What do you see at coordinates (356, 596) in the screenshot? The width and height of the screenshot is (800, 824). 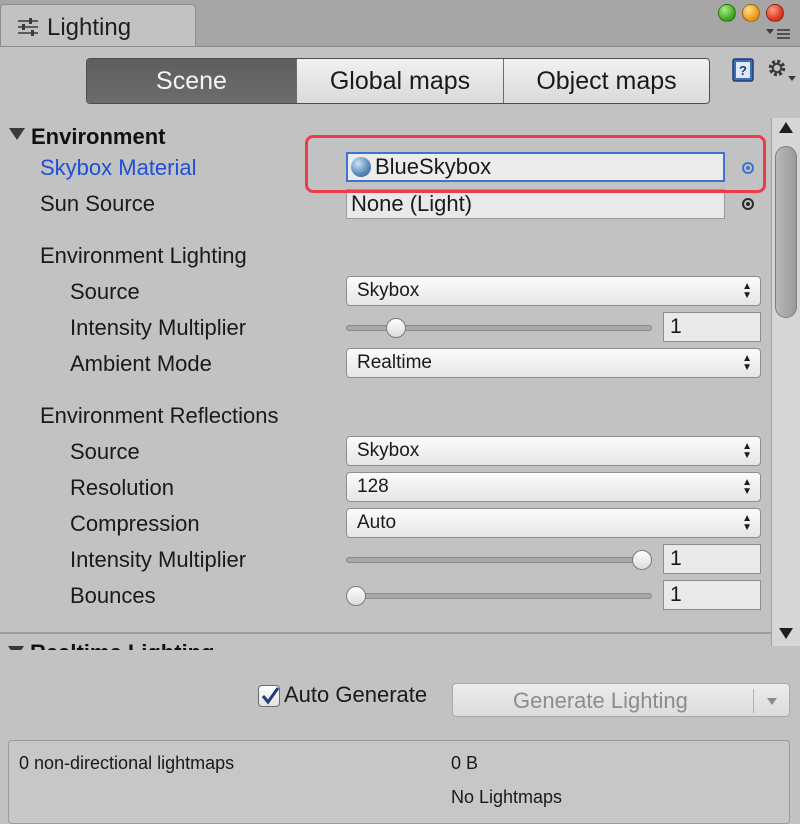 I see `bounces-slider-thumb` at bounding box center [356, 596].